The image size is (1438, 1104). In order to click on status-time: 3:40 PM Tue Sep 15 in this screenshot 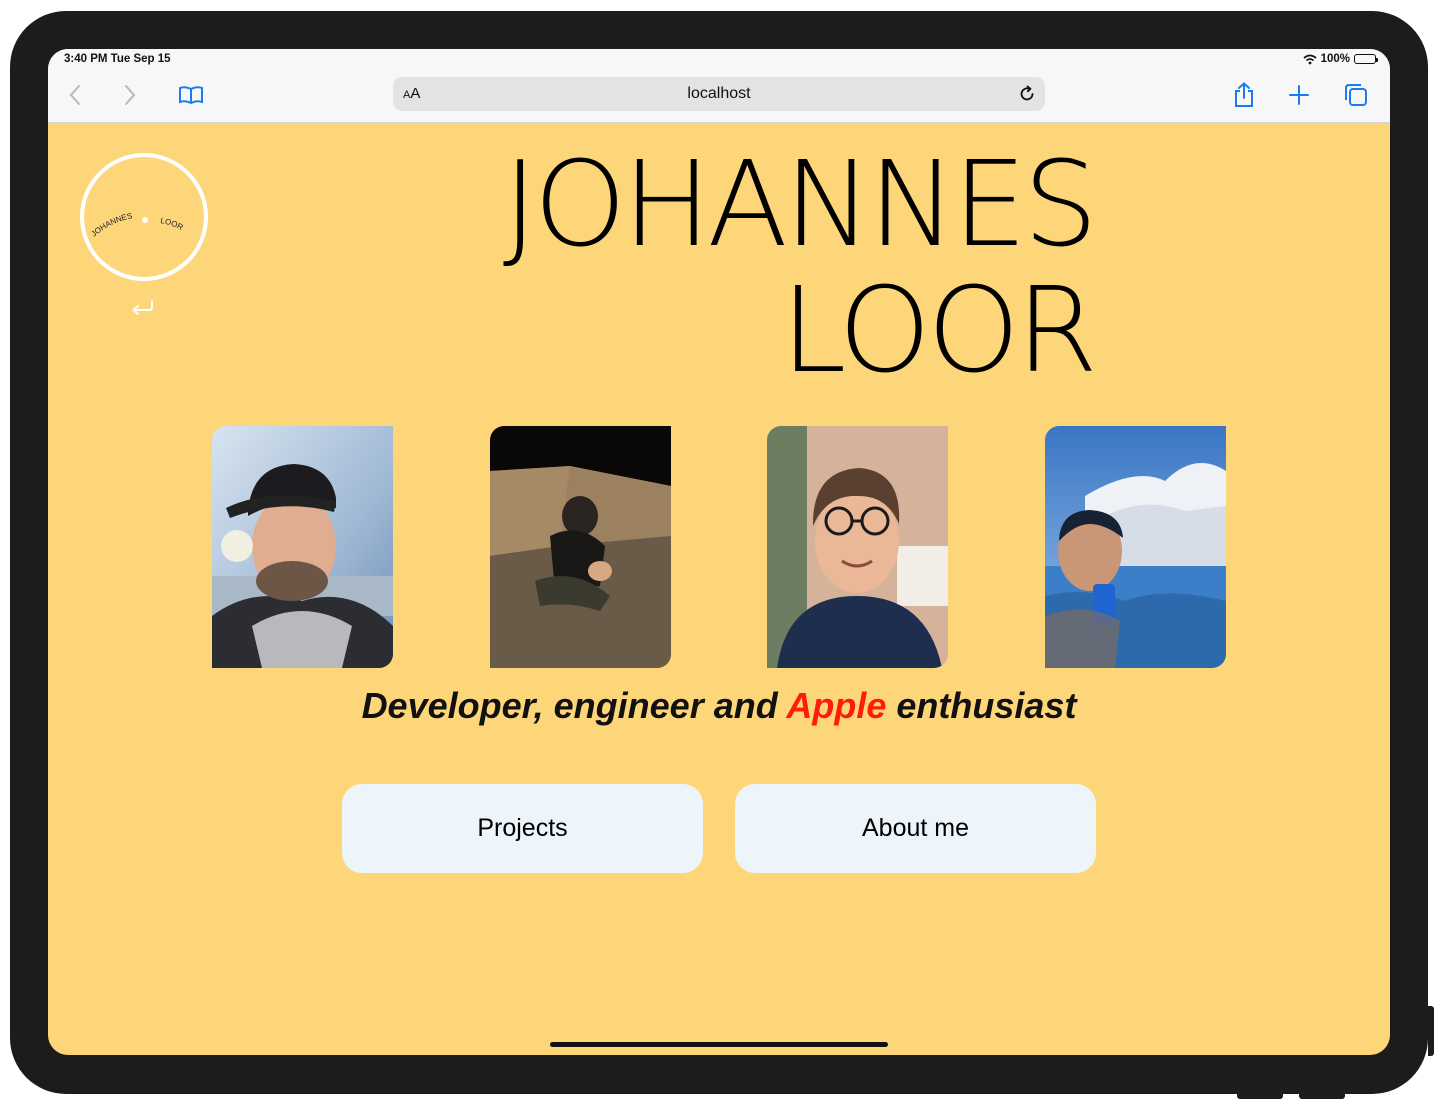, I will do `click(117, 59)`.